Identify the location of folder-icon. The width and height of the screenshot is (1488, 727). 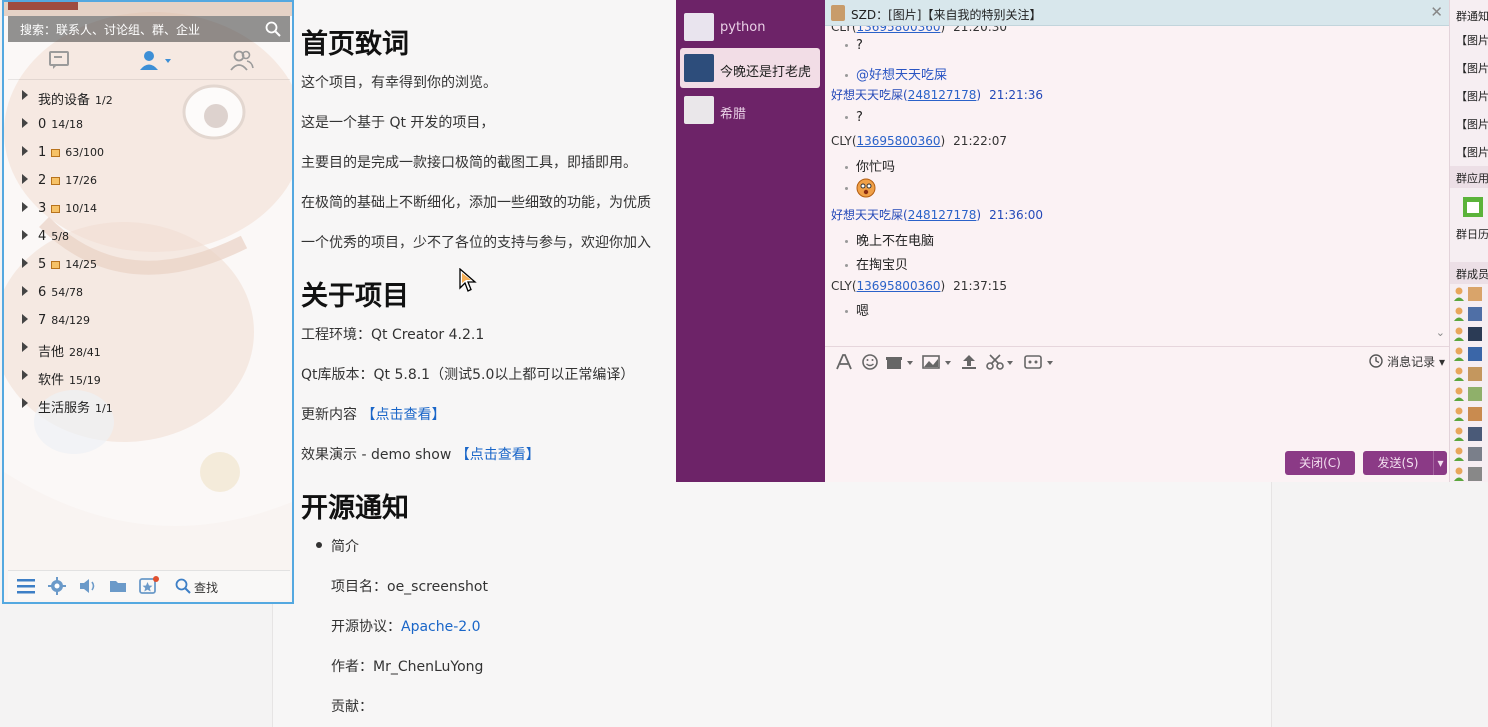
(118, 586).